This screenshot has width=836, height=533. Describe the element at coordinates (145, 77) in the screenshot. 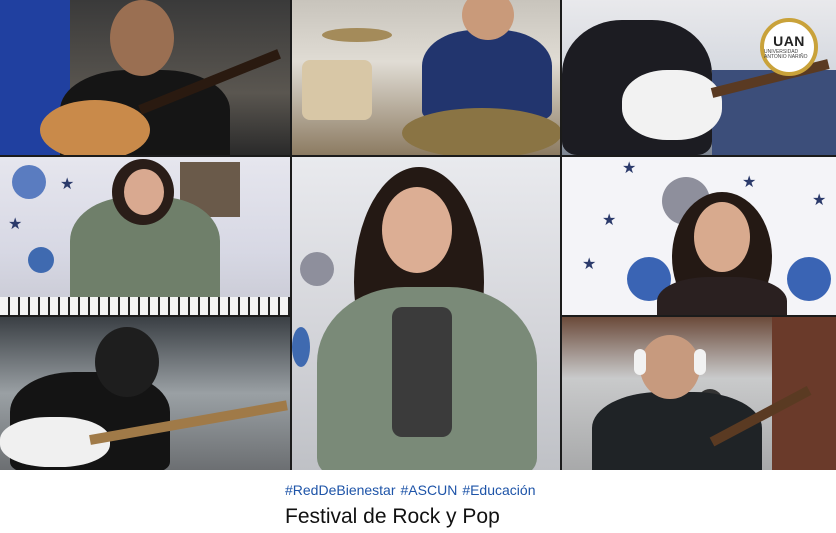

I see `participant-tile-guitarist-acoustic` at that location.